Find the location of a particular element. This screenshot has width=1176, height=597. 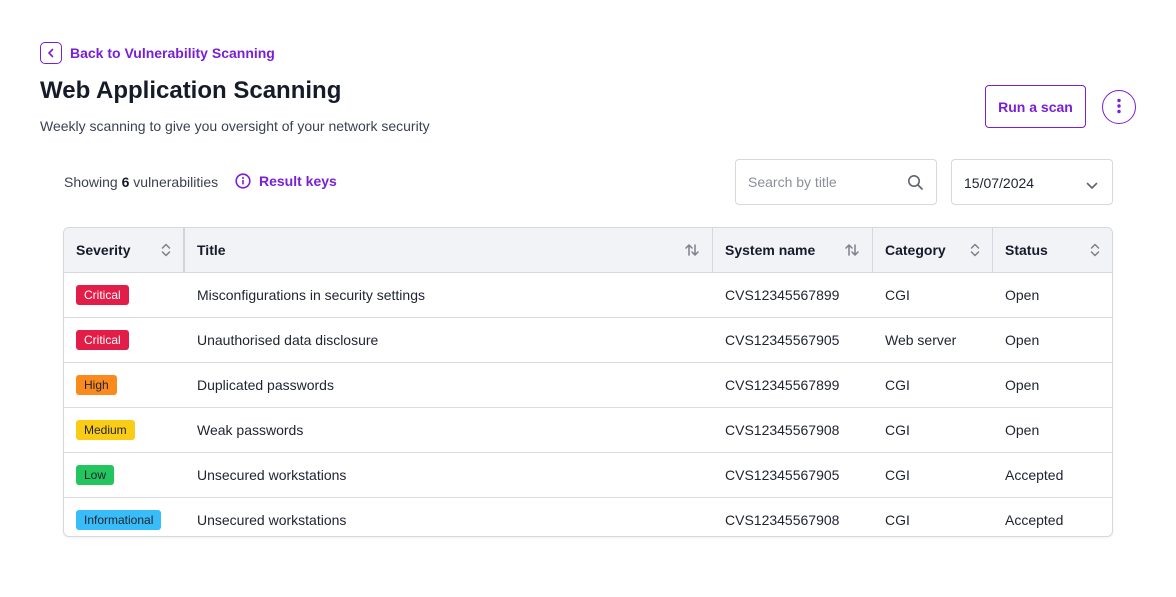

row-title: Unauthorised data disclosure is located at coordinates (288, 340).